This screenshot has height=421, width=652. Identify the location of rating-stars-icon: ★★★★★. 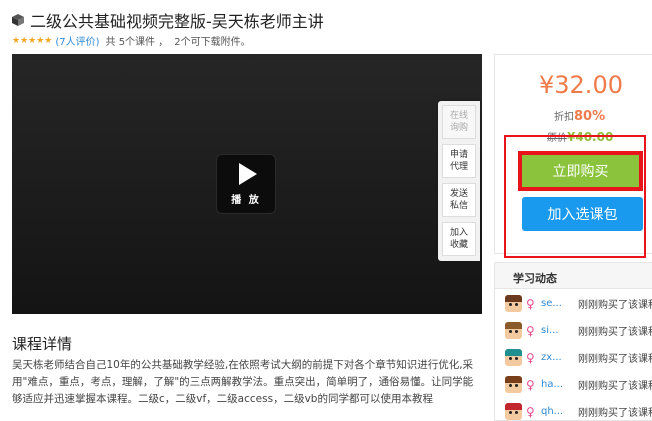
(32, 40).